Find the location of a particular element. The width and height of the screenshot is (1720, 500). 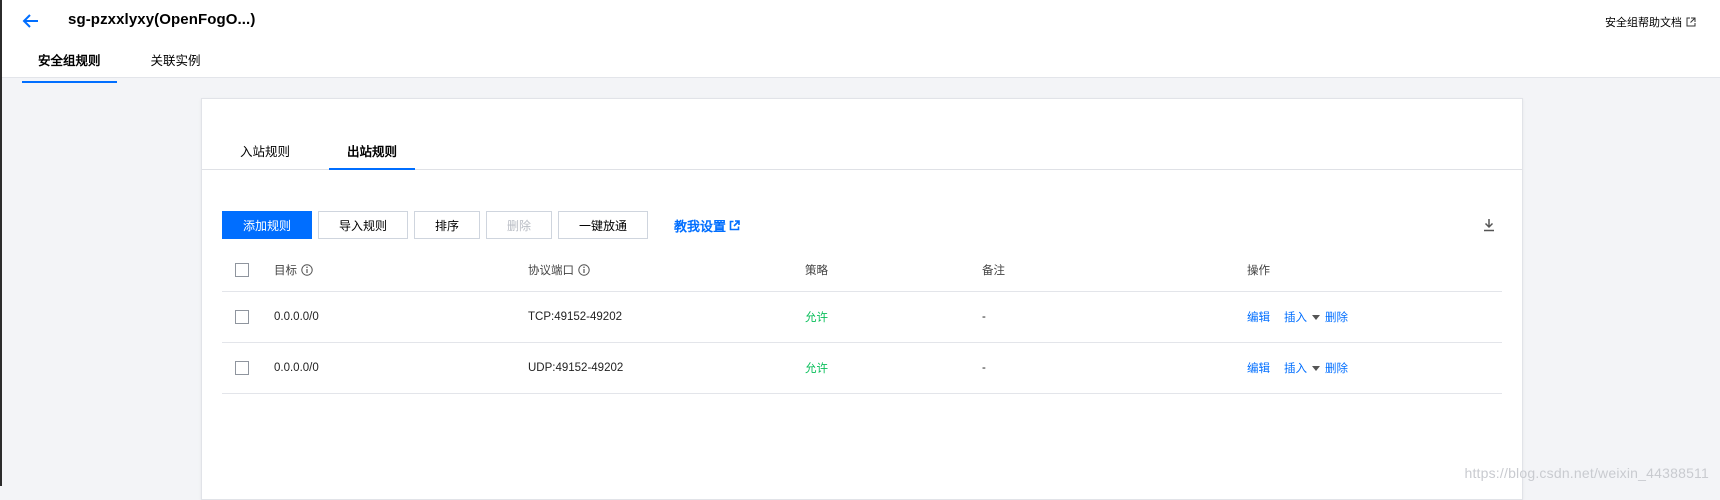

row-protocol-port: UDP:49152-49202 is located at coordinates (576, 368).